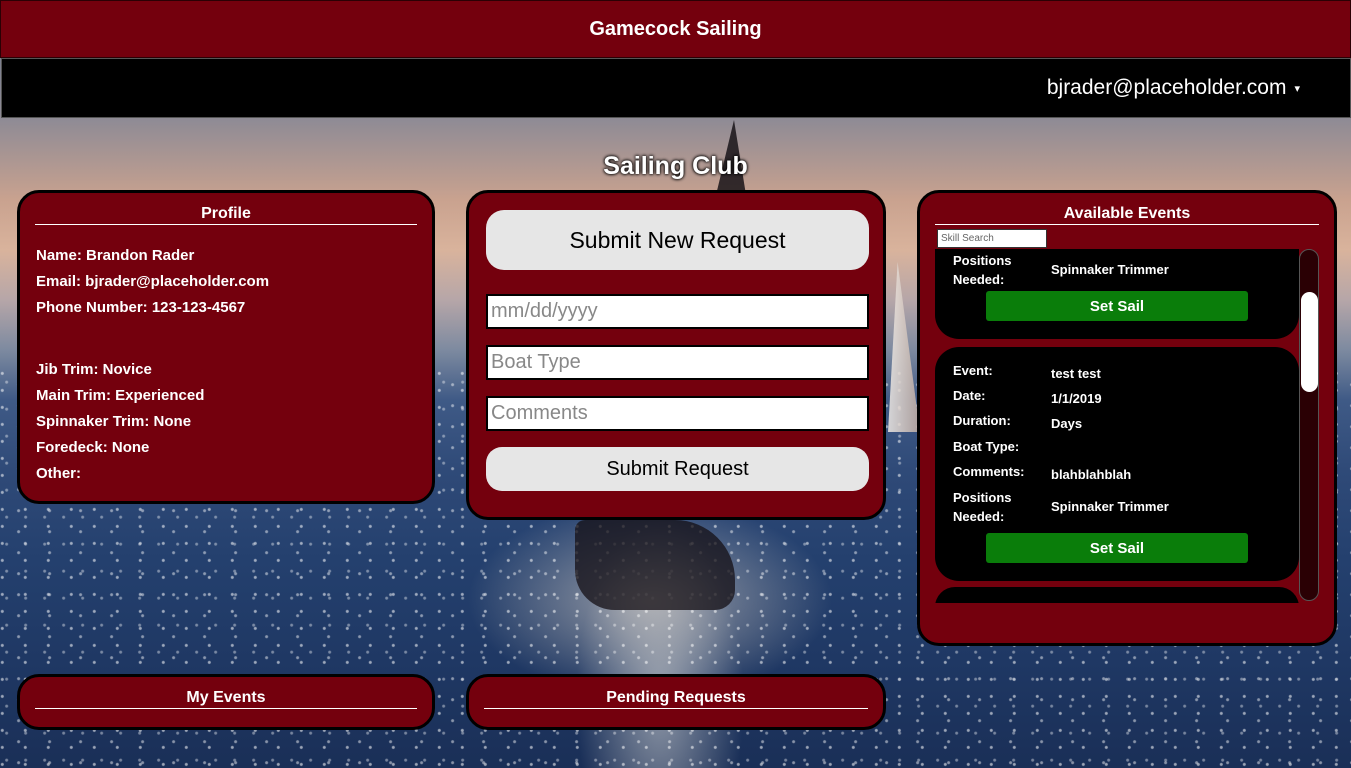 The width and height of the screenshot is (1351, 768). Describe the element at coordinates (1076, 373) in the screenshot. I see `event-value: test test` at that location.